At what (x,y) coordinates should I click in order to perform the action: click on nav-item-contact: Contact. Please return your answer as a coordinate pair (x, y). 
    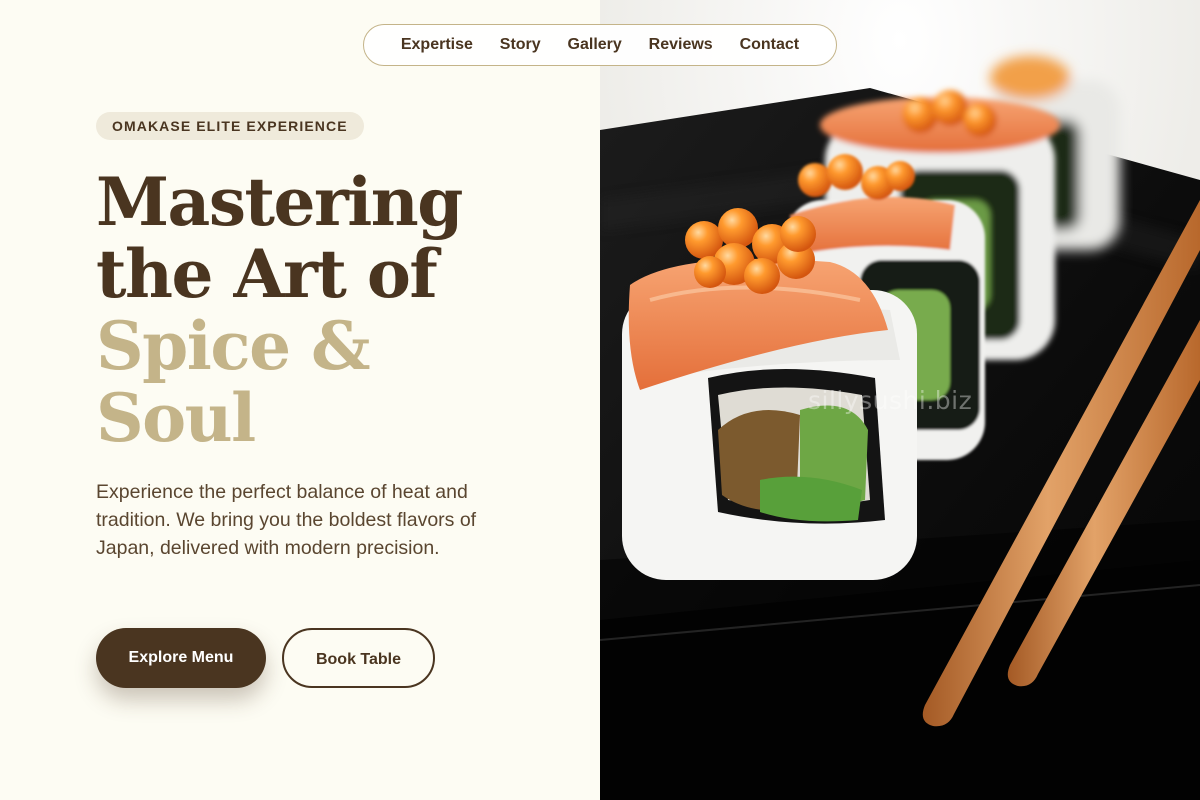
    Looking at the image, I should click on (770, 45).